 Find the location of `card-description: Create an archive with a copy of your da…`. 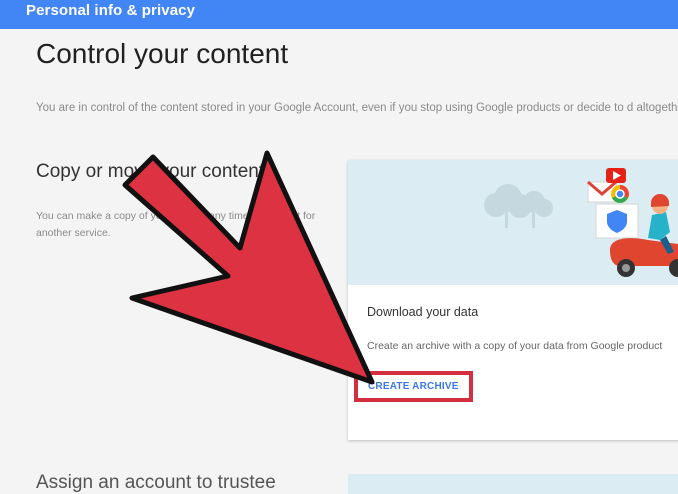

card-description: Create an archive with a copy of your da… is located at coordinates (515, 346).